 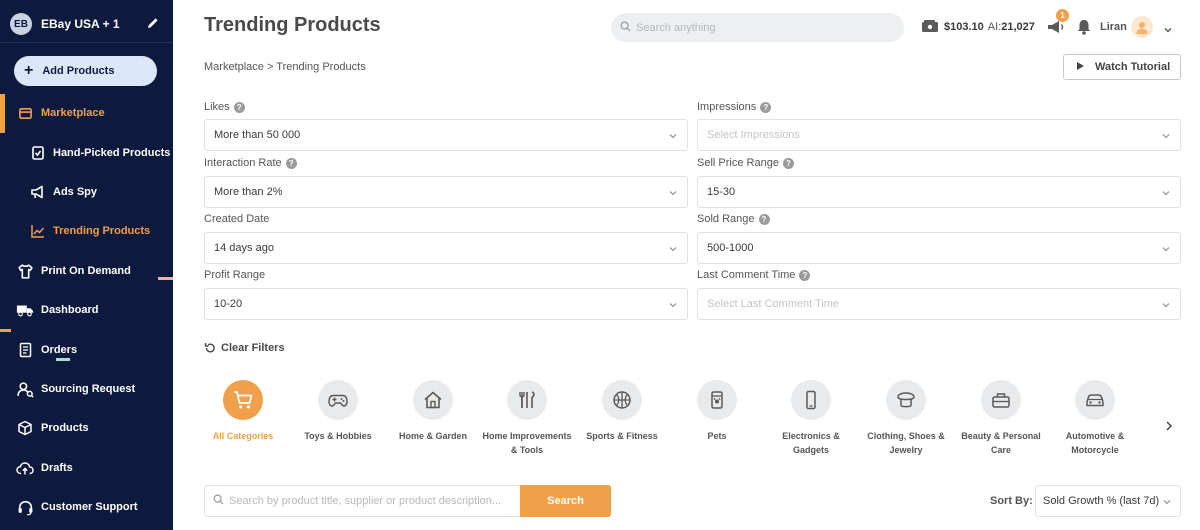 What do you see at coordinates (761, 27) in the screenshot?
I see `global-search-input` at bounding box center [761, 27].